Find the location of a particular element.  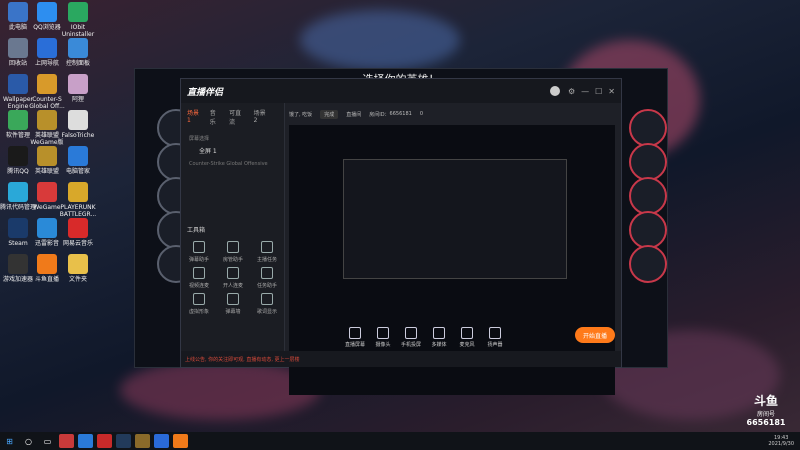

ali-shortcut: 阿狸 is located at coordinates (78, 88).